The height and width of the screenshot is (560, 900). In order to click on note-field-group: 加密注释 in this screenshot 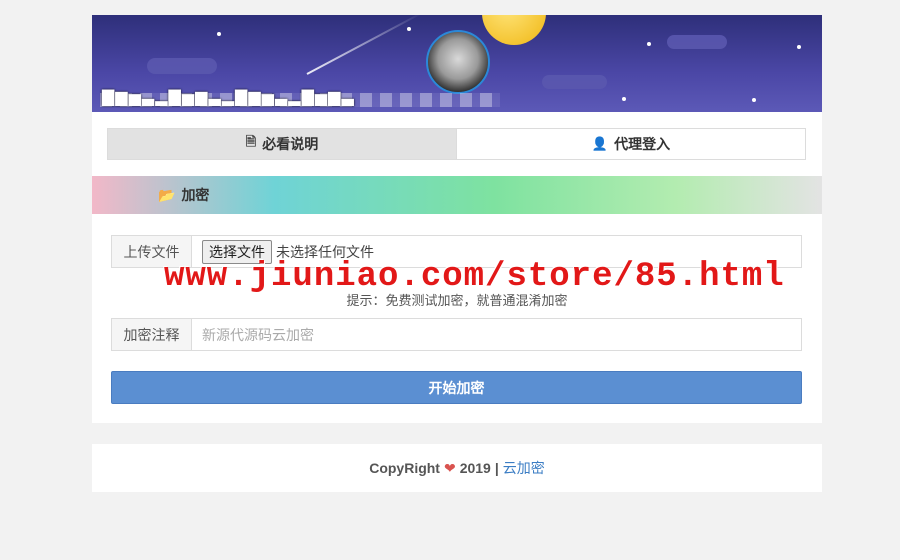, I will do `click(456, 334)`.